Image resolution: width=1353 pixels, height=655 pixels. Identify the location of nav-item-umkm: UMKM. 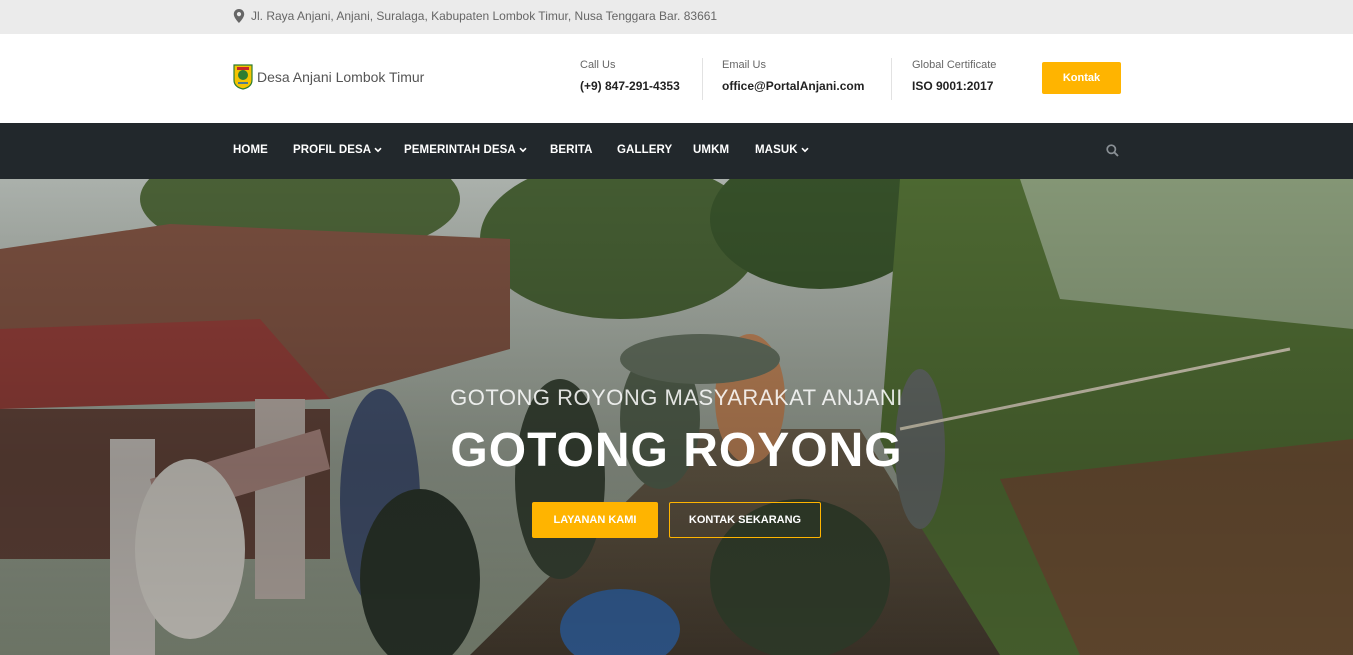
(711, 150).